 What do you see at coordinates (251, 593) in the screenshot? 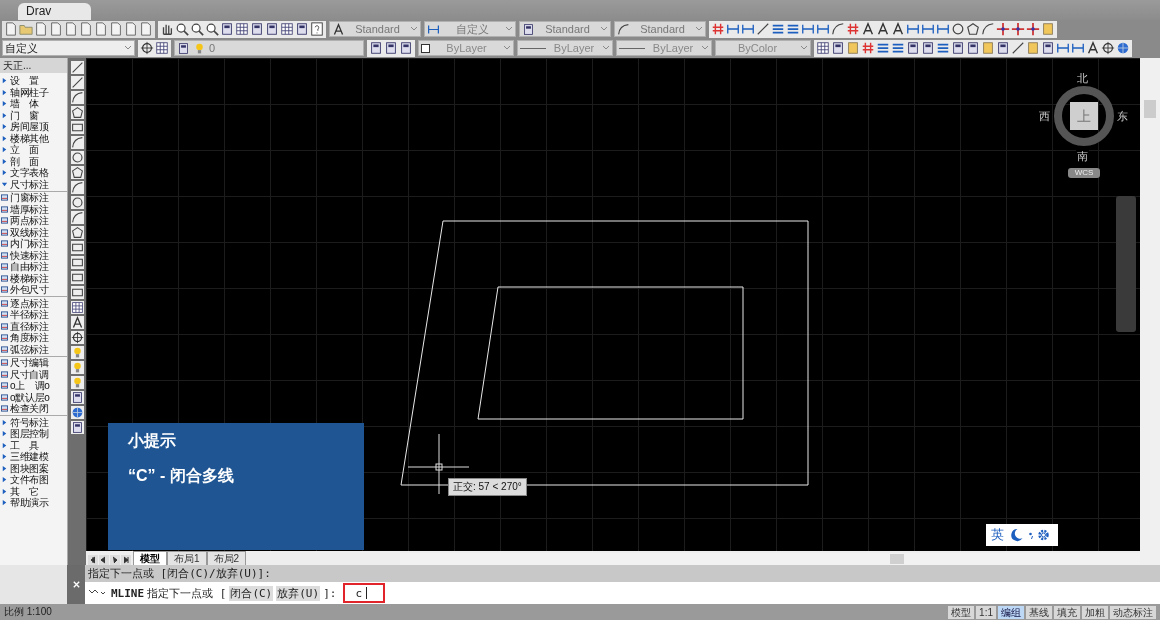
I see `command-option: 闭合(C)` at bounding box center [251, 593].